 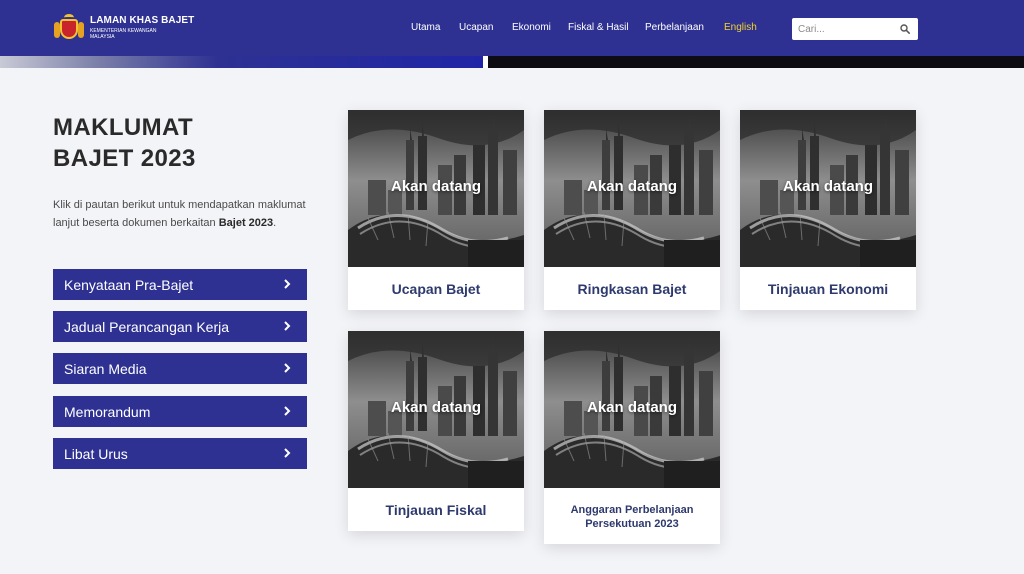 What do you see at coordinates (96, 453) in the screenshot?
I see `button-label: Libat Urus` at bounding box center [96, 453].